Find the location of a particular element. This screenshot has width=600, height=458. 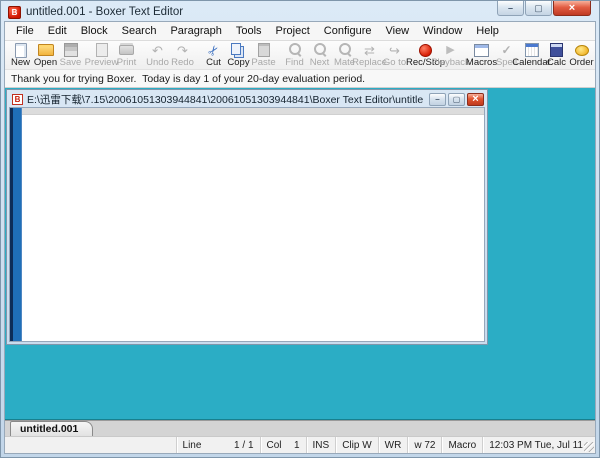

toolbar-button-calc: Calc is located at coordinates (556, 54).